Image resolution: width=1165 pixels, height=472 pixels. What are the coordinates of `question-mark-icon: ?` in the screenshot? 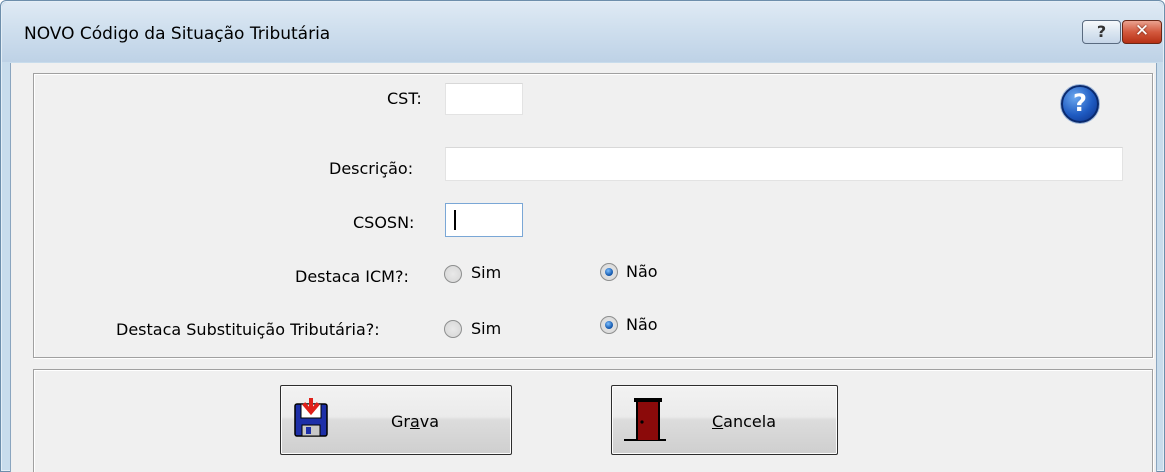 It's located at (1101, 31).